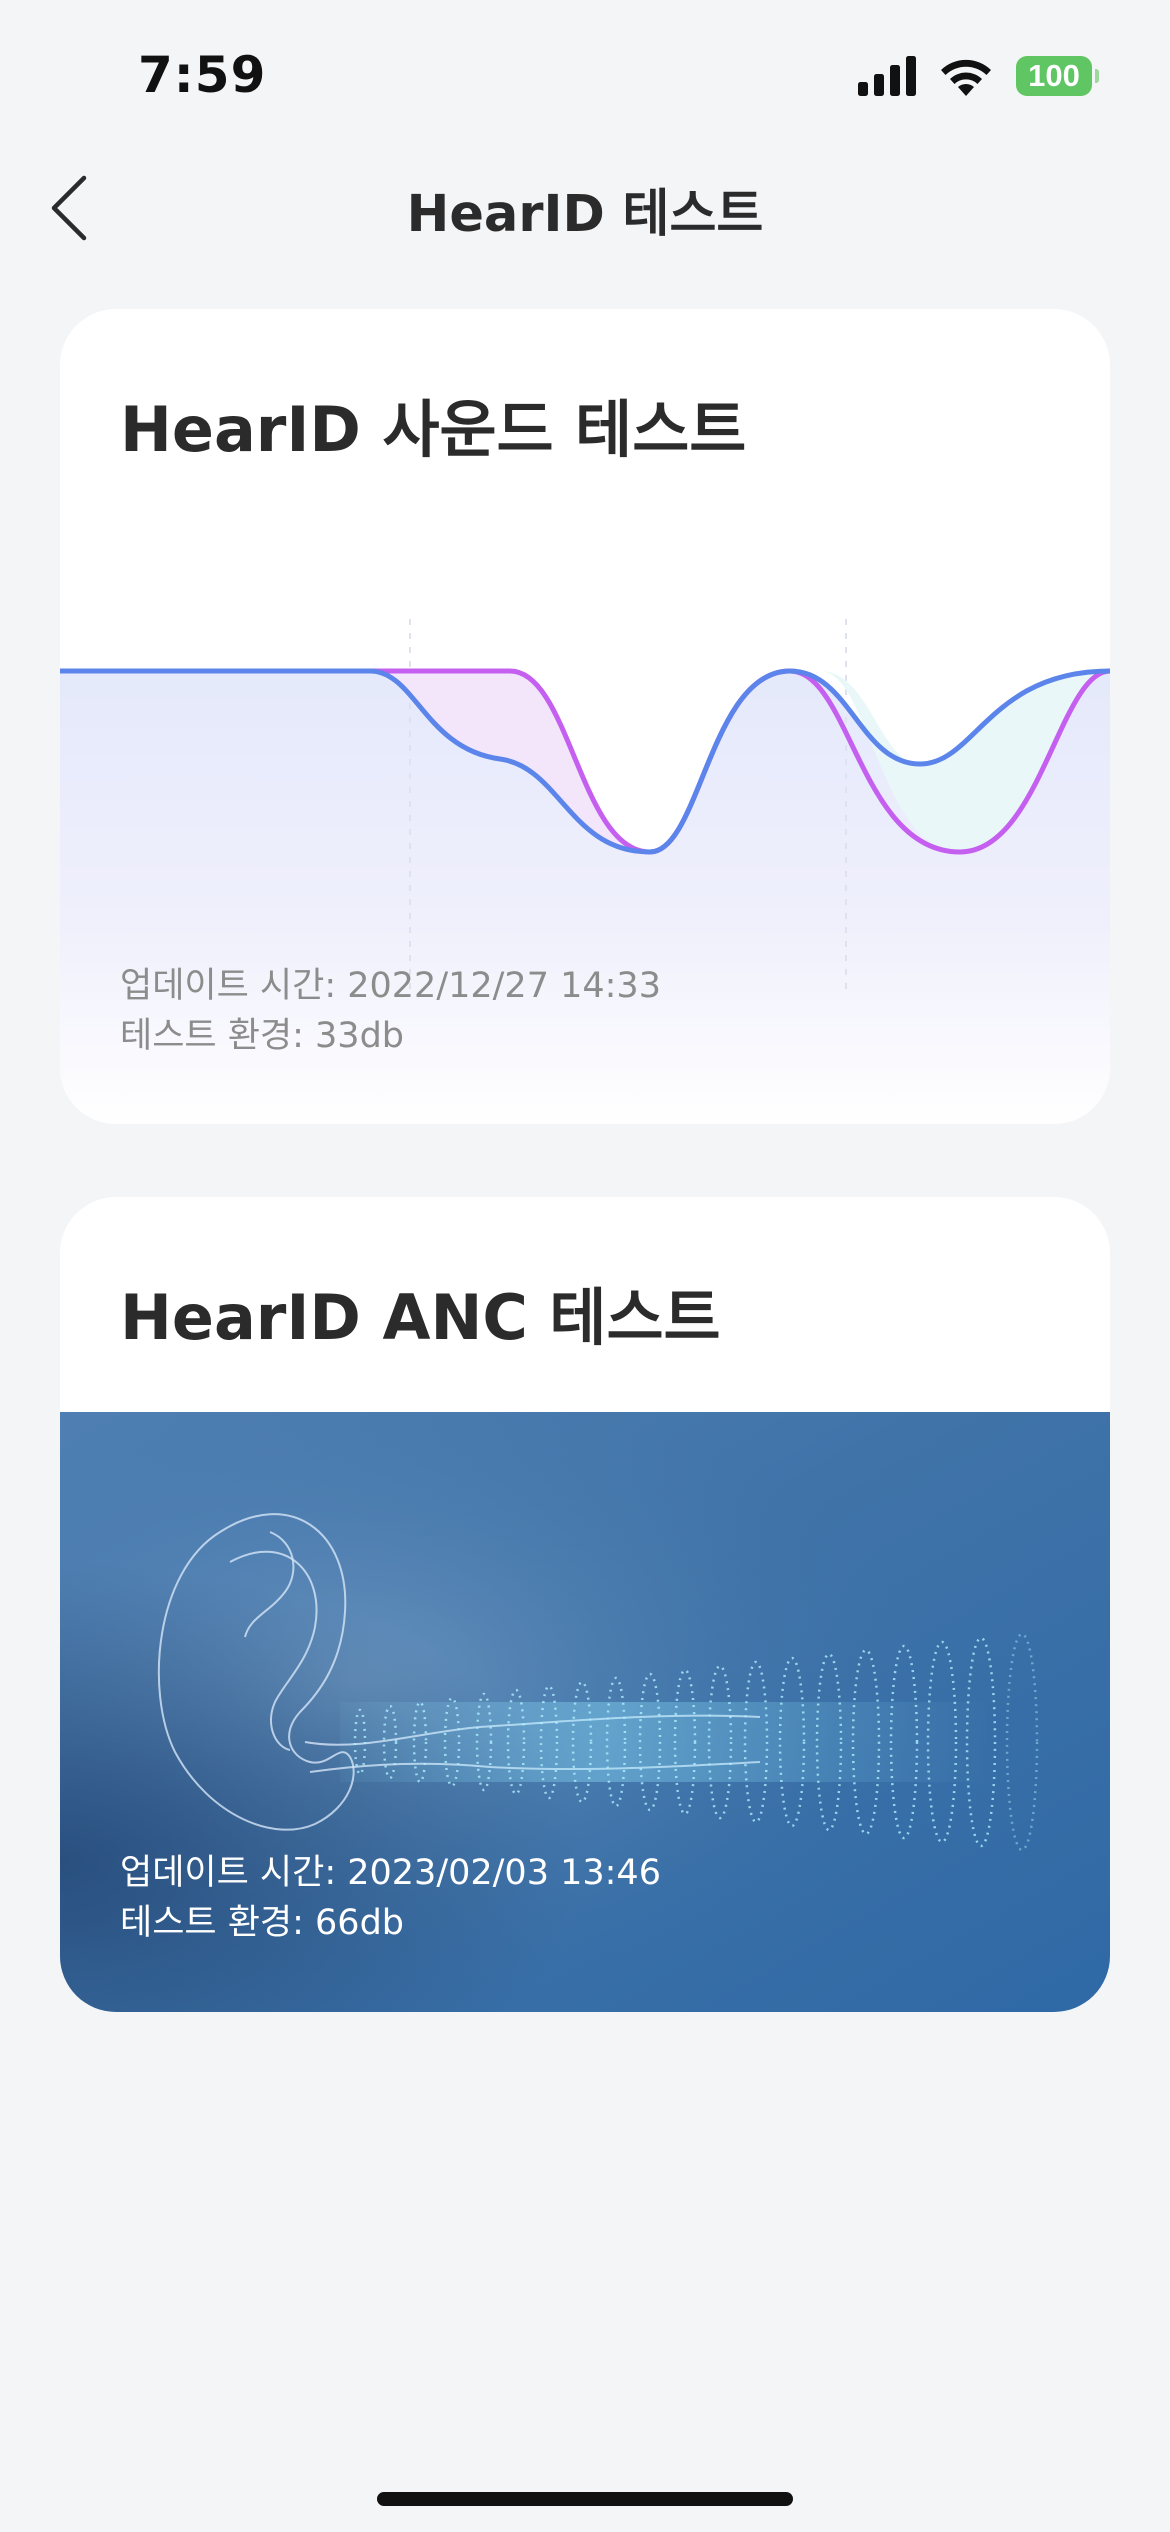 The image size is (1170, 2532). I want to click on battery-icon: 100, so click(1057, 76).